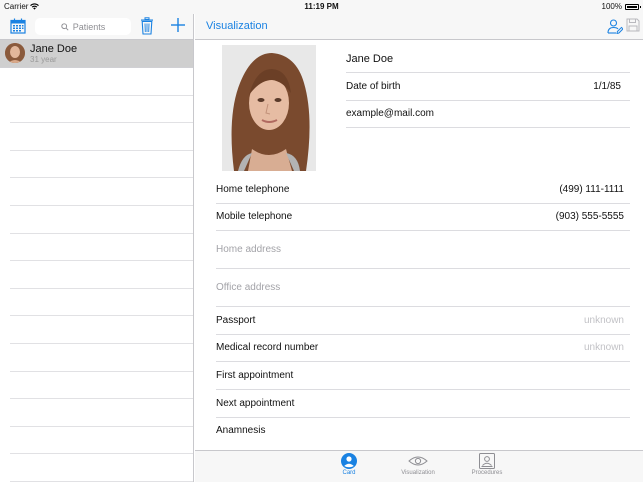 The width and height of the screenshot is (643, 482). What do you see at coordinates (607, 86) in the screenshot?
I see `dob-value: 1/1/85` at bounding box center [607, 86].